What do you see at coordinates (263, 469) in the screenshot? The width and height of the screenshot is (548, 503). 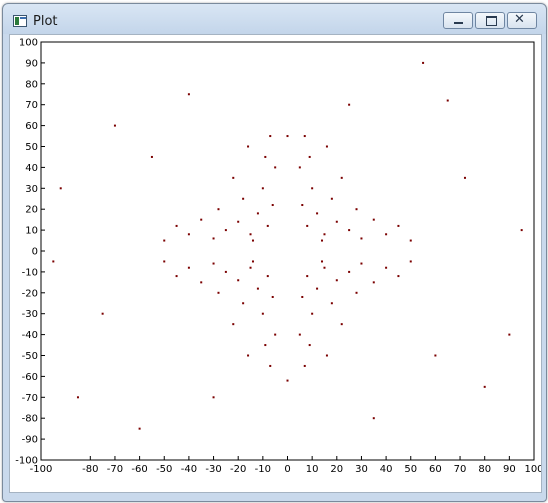 I see `x-tick-label: -10` at bounding box center [263, 469].